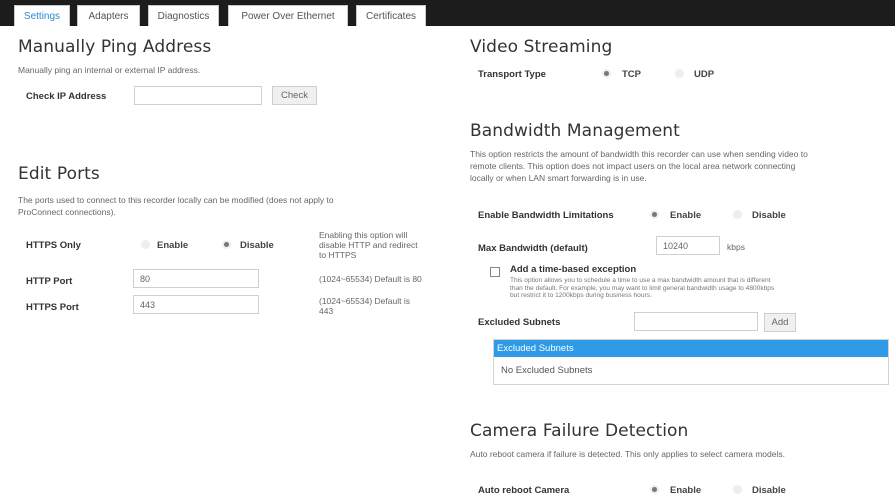 The height and width of the screenshot is (497, 895). Describe the element at coordinates (696, 321) in the screenshot. I see `excluded-subnets-input` at that location.